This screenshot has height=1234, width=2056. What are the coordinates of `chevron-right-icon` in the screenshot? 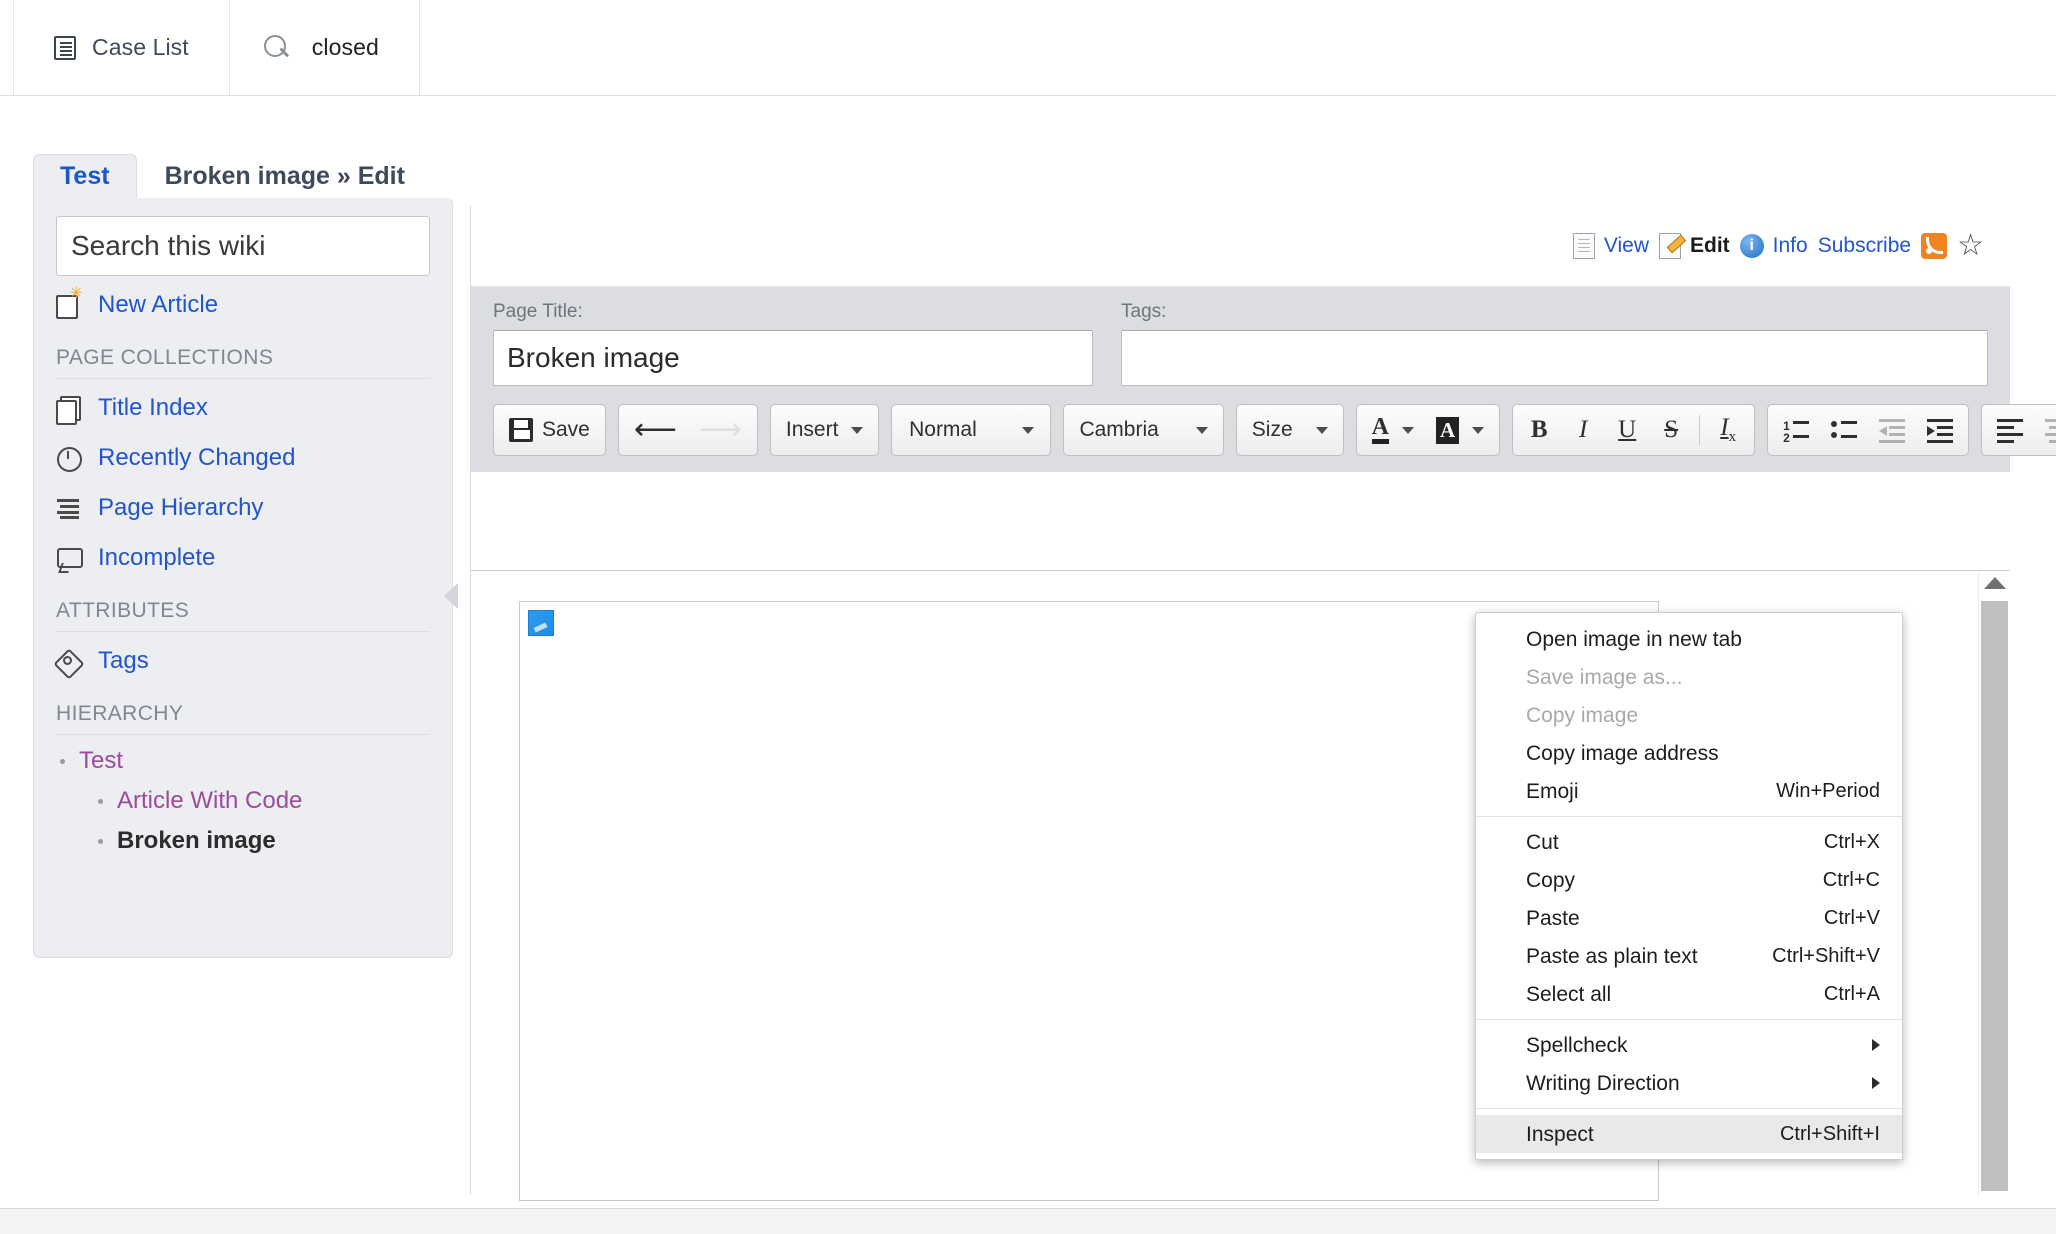 It's located at (1876, 1045).